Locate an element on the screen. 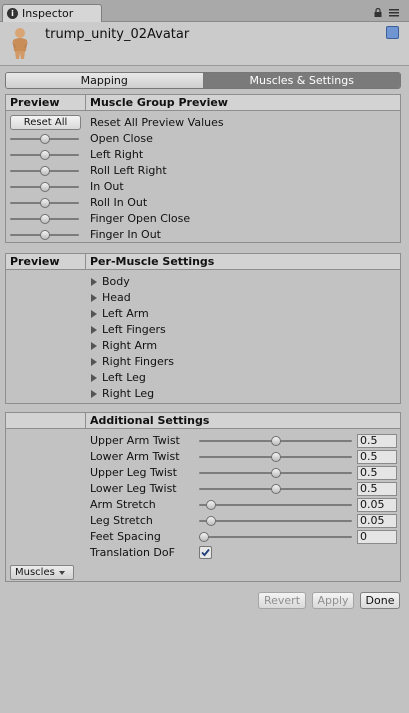 The height and width of the screenshot is (713, 409). menu-icon is located at coordinates (394, 13).